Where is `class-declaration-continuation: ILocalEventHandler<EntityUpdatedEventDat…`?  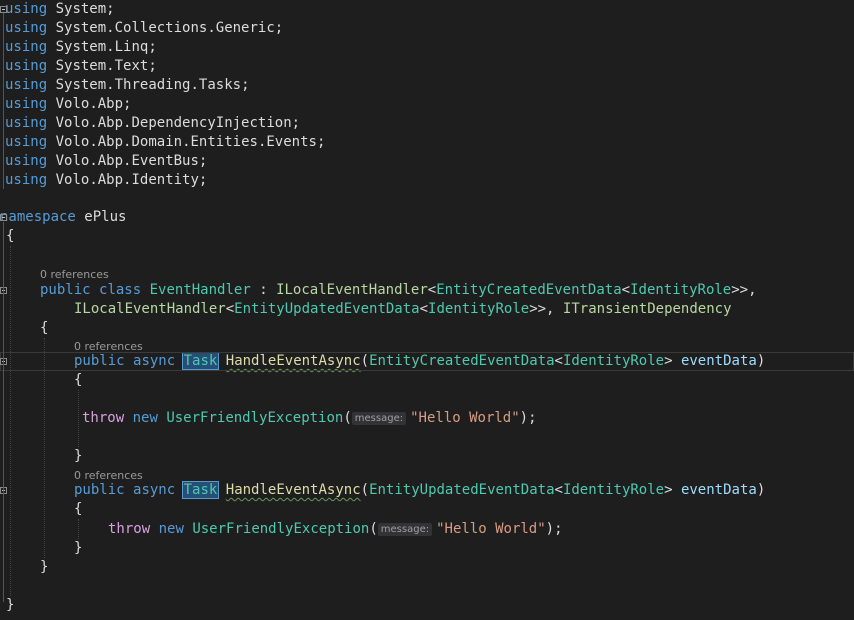 class-declaration-continuation: ILocalEventHandler<EntityUpdatedEventDat… is located at coordinates (464, 309).